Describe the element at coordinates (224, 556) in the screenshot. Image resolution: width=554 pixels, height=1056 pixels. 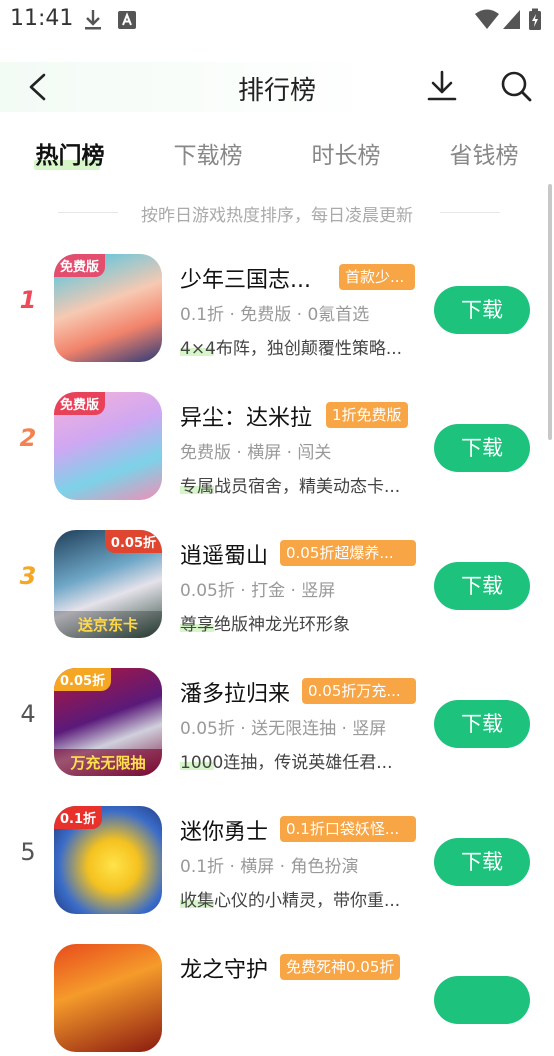
I see `game-name: 逍遥蜀山` at that location.